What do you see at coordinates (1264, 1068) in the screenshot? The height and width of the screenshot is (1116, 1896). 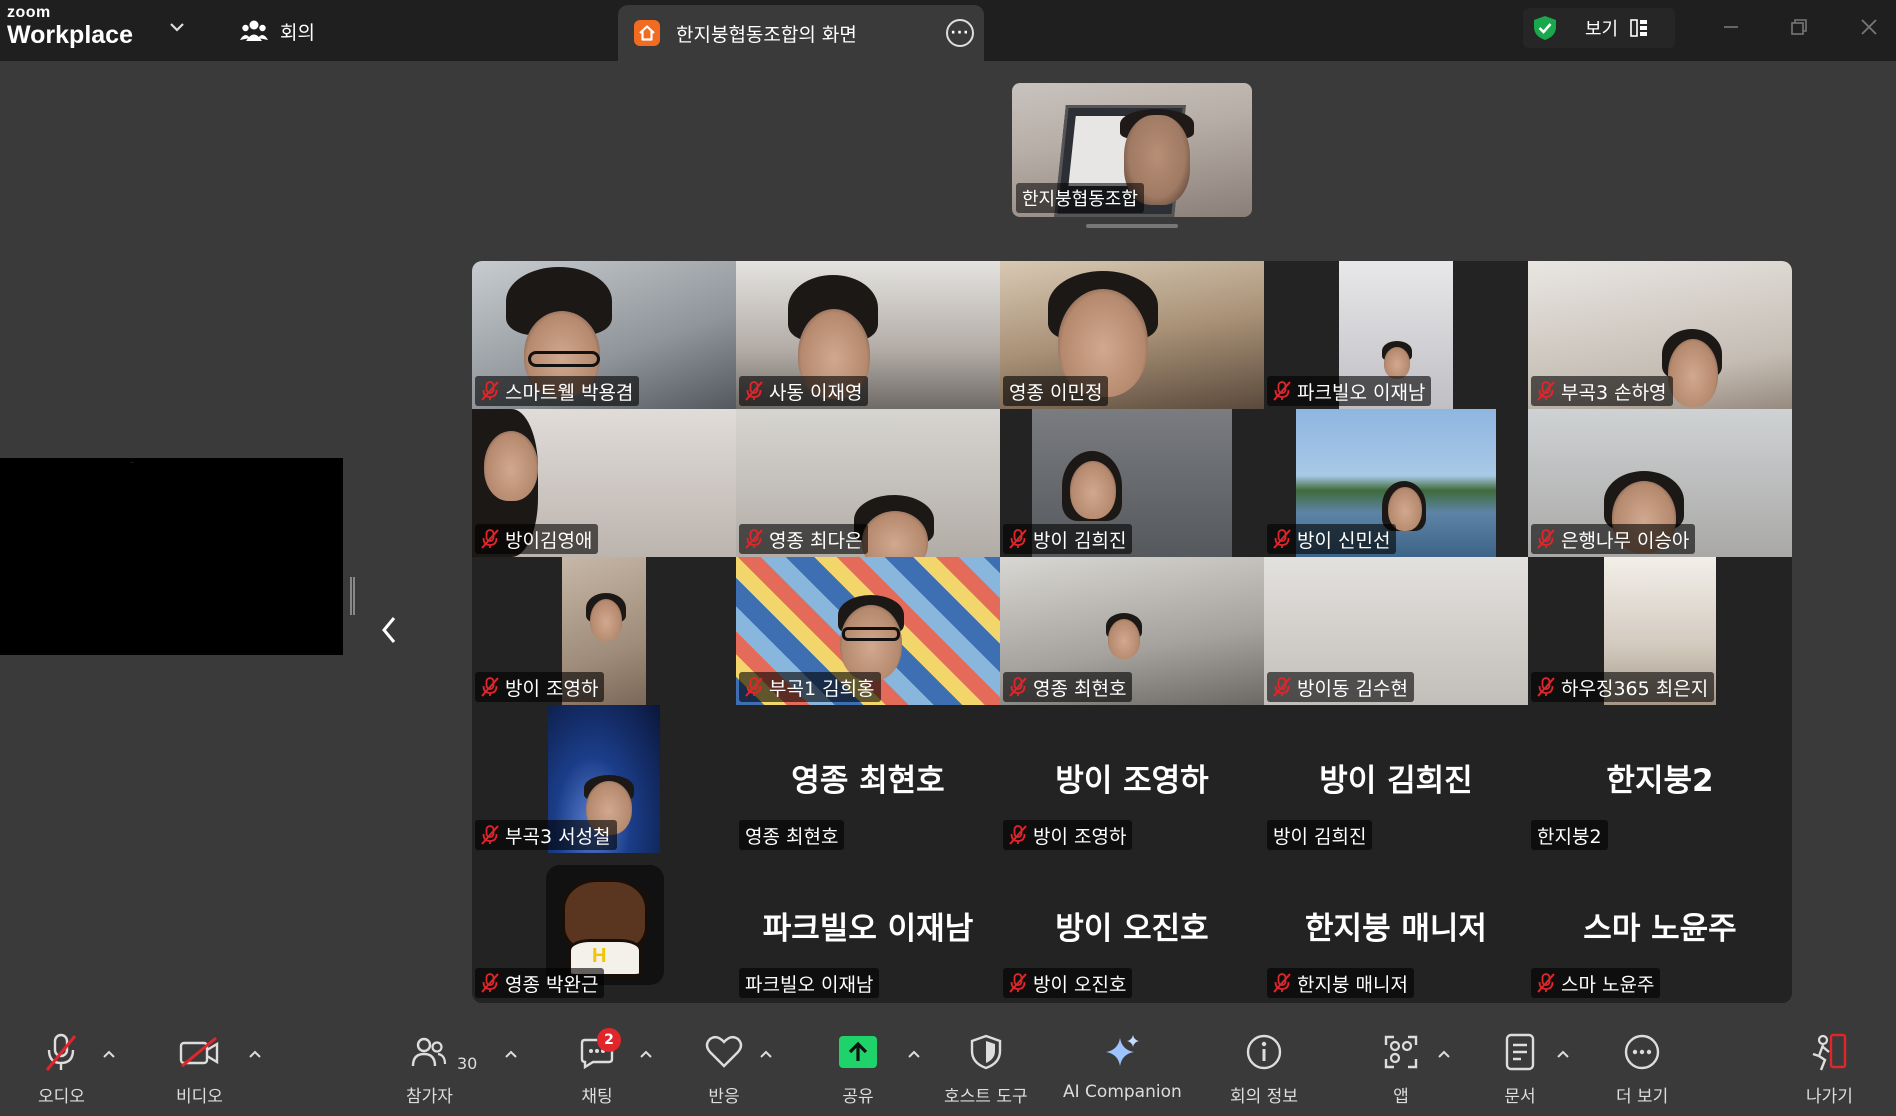 I see `meeting-info-button: 회의 정보` at bounding box center [1264, 1068].